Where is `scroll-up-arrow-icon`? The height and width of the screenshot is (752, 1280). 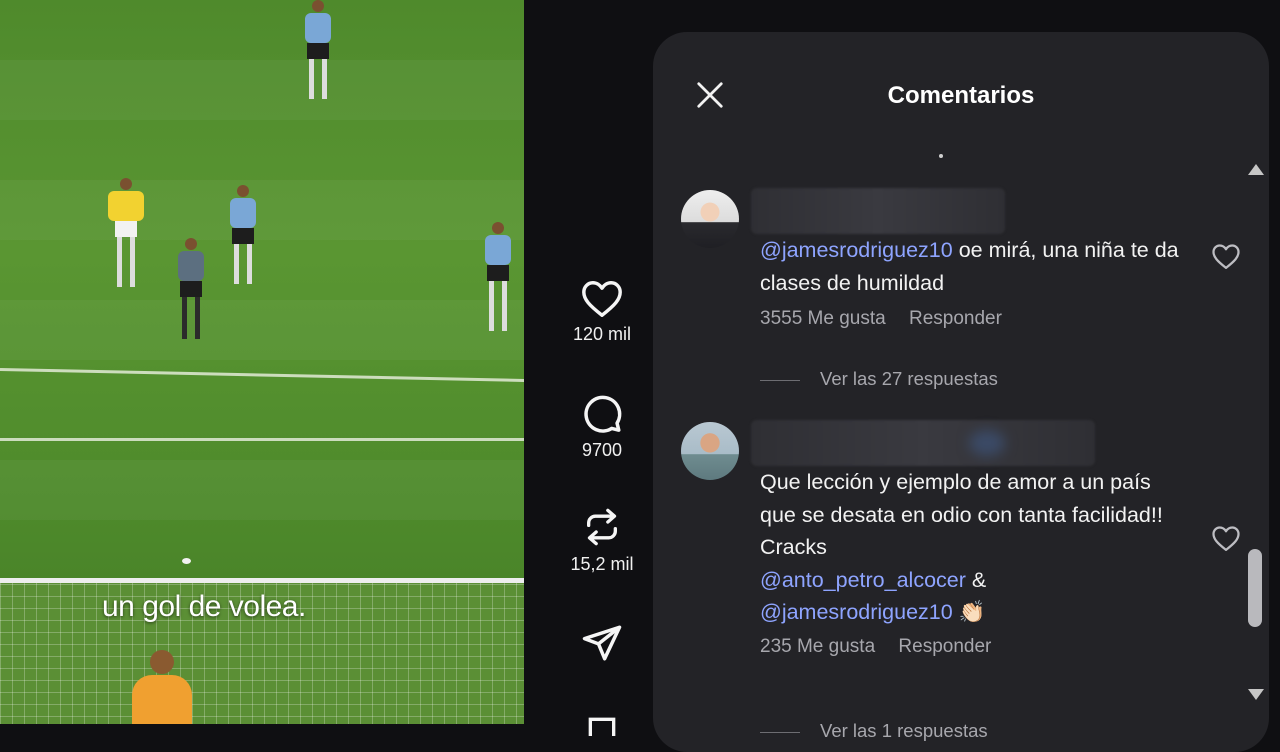 scroll-up-arrow-icon is located at coordinates (1256, 169).